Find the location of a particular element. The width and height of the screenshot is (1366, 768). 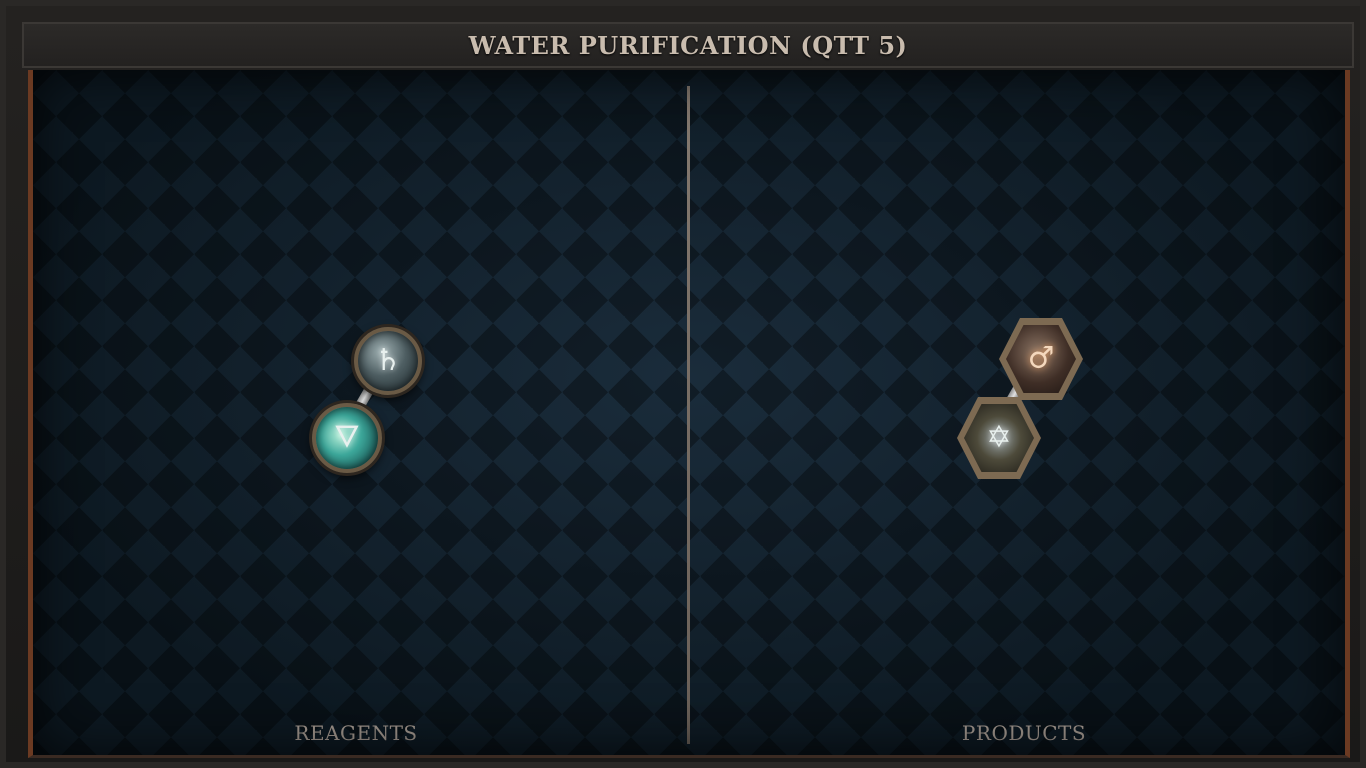

title-bar: WATER PURIFICATION (QTT 5) is located at coordinates (688, 45).